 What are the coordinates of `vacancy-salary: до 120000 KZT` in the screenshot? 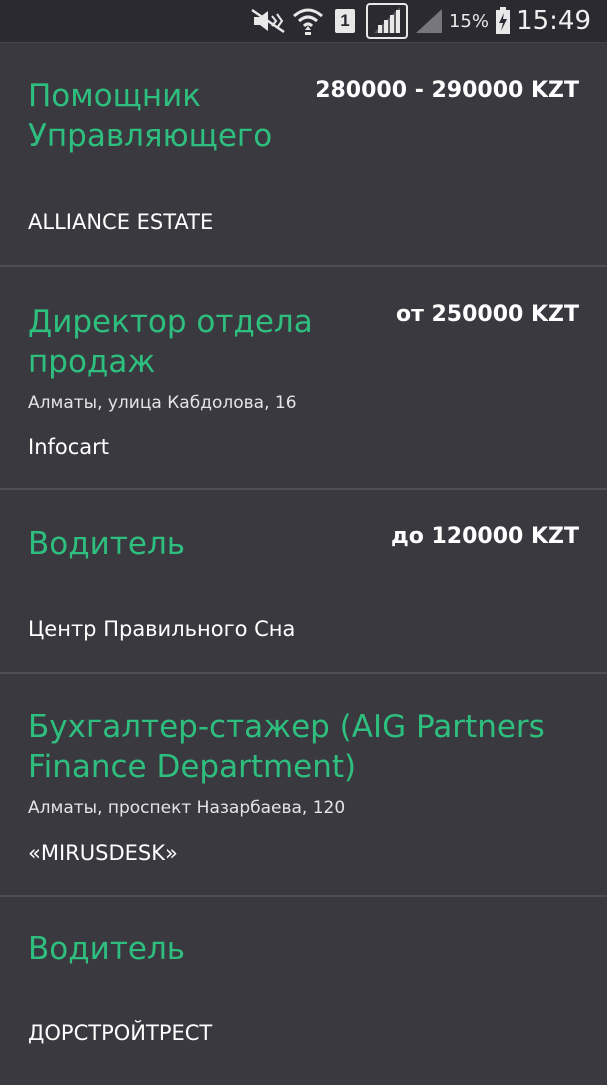 It's located at (484, 536).